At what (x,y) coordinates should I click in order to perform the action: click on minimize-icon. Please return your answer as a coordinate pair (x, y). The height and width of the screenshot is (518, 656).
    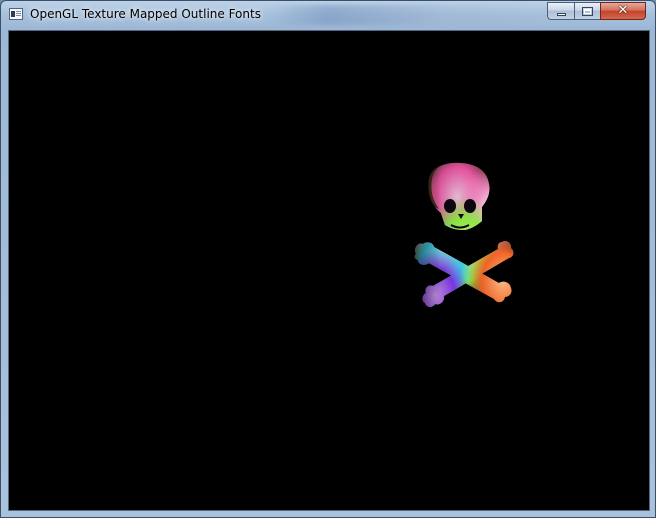
    Looking at the image, I should click on (561, 14).